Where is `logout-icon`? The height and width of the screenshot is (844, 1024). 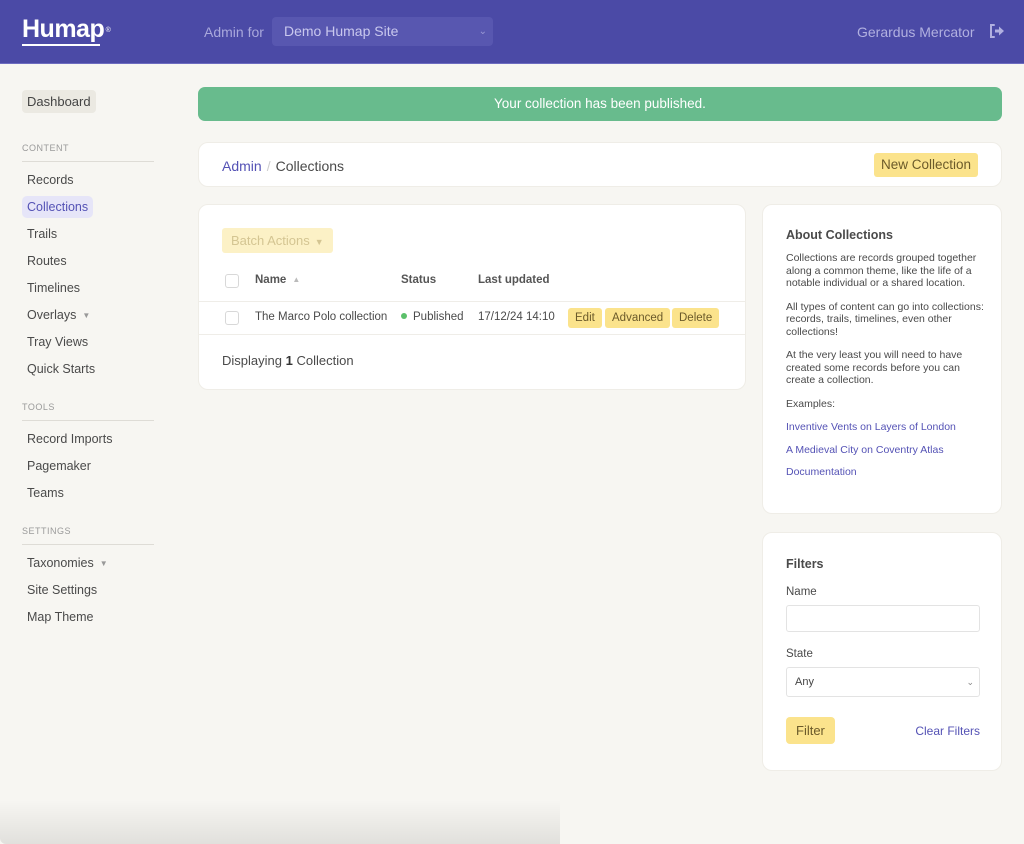 logout-icon is located at coordinates (997, 31).